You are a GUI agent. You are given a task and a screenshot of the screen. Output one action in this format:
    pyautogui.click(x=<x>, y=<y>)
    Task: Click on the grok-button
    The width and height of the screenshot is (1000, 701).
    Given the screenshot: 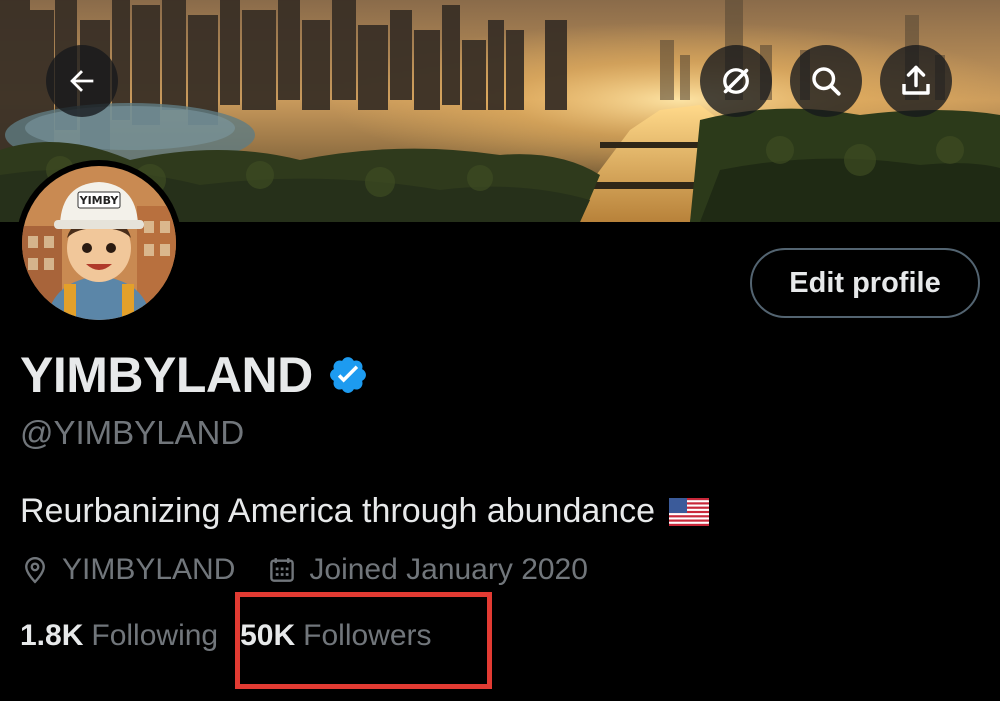 What is the action you would take?
    pyautogui.click(x=736, y=81)
    